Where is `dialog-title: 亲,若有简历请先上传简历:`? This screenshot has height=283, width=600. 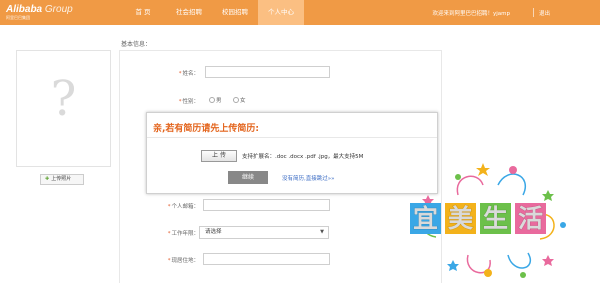 dialog-title: 亲,若有简历请先上传简历: is located at coordinates (206, 129).